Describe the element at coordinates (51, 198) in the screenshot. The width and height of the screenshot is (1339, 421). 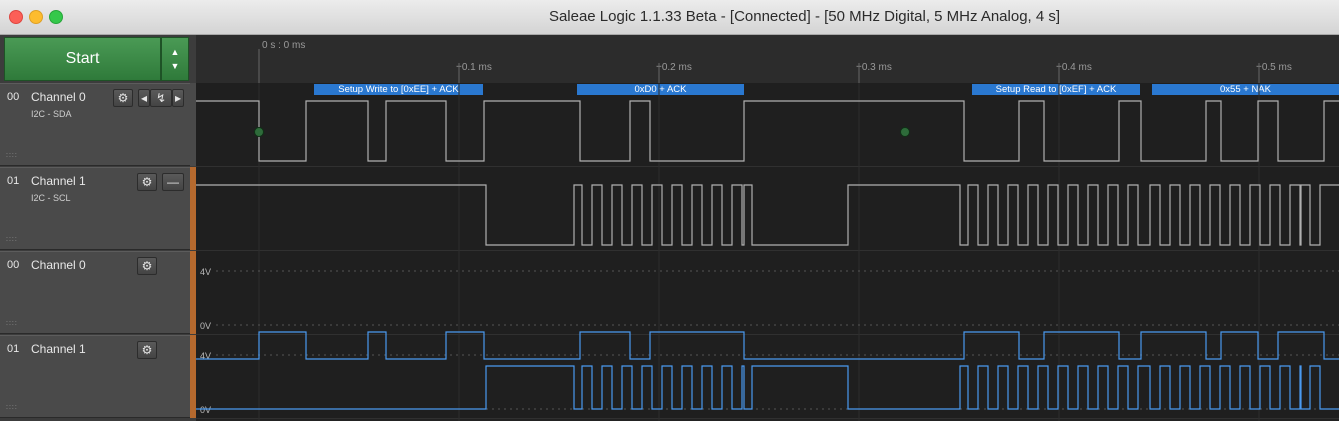
I see `channel-analyzer-label: I2C - SCL` at that location.